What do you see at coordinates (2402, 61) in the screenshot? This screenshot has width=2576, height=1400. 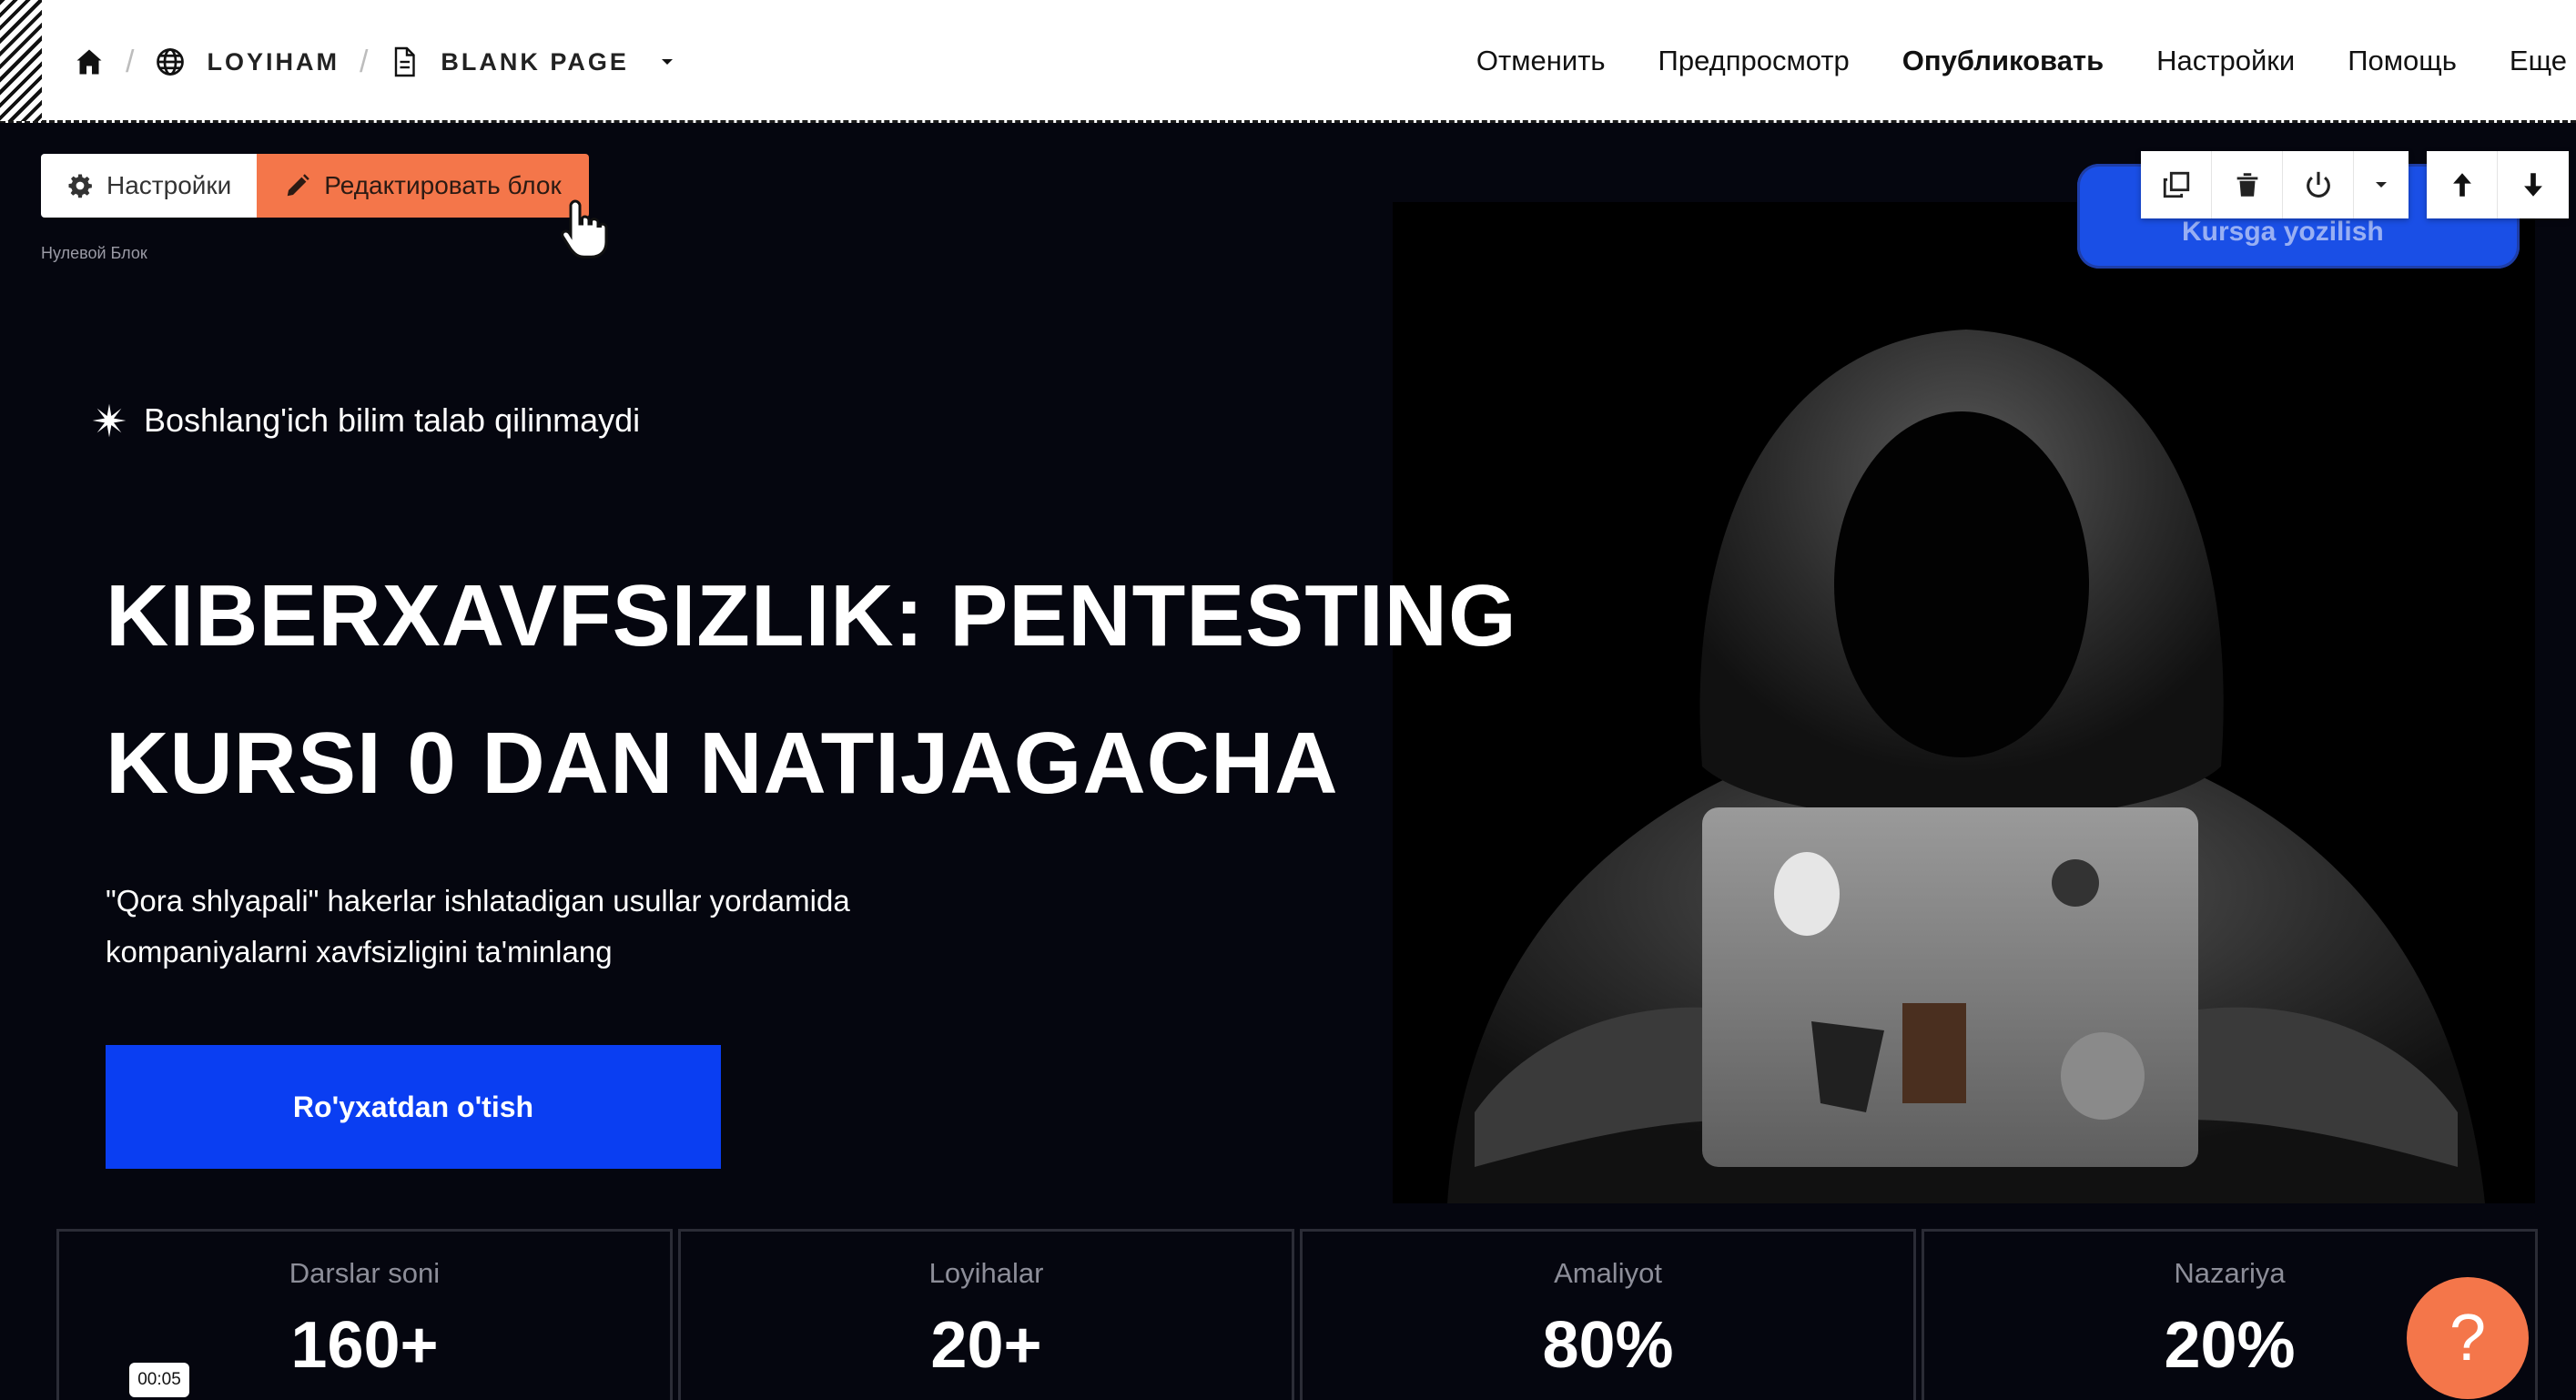 I see `help-link: Помощь` at bounding box center [2402, 61].